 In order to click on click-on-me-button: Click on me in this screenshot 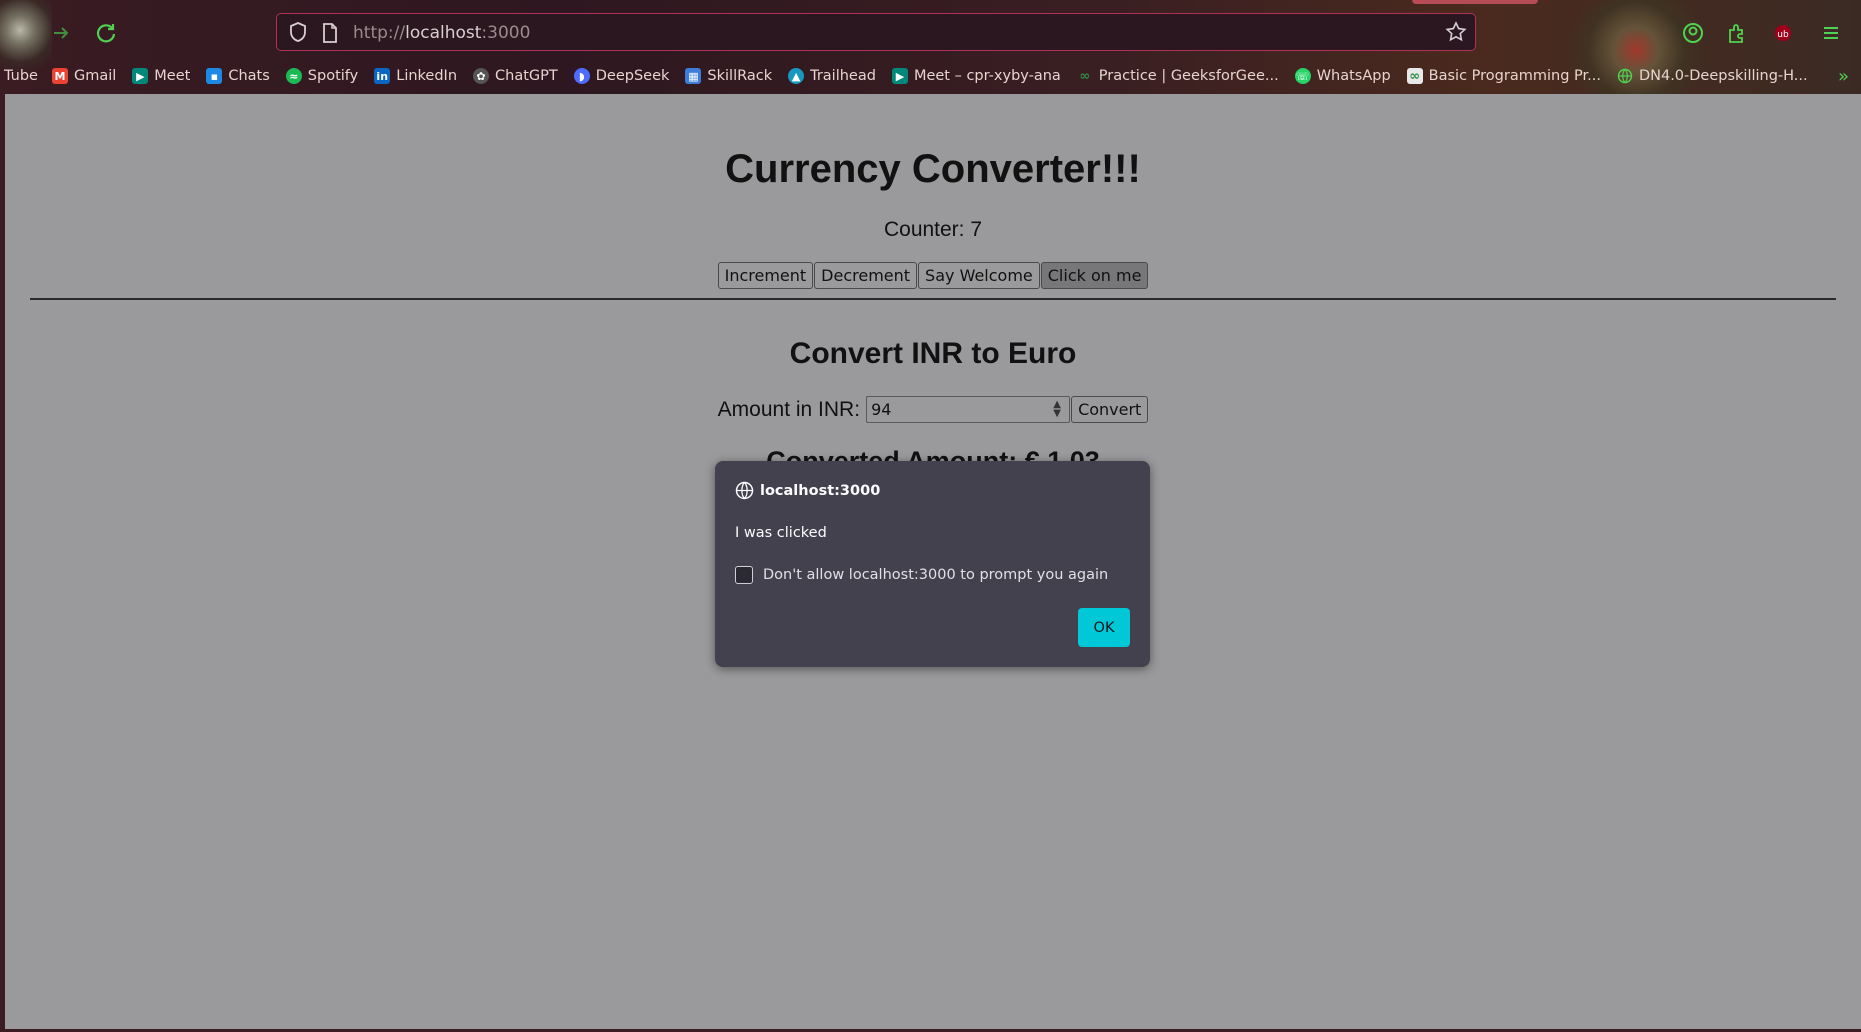, I will do `click(1094, 275)`.